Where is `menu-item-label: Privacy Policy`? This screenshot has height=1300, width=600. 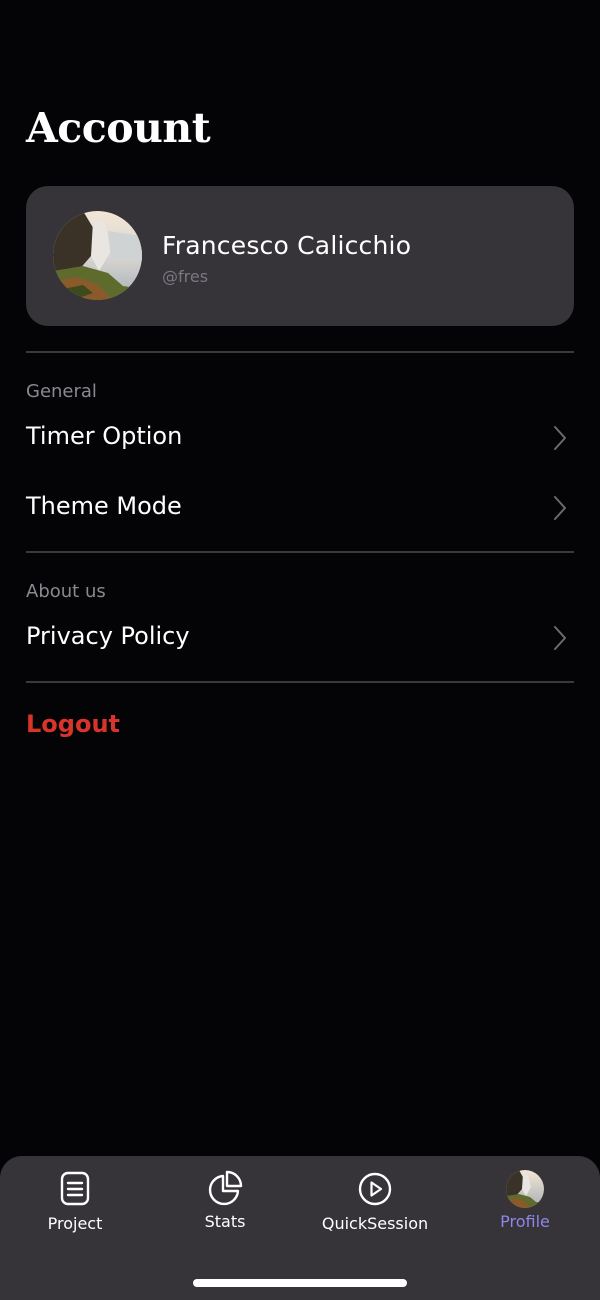 menu-item-label: Privacy Policy is located at coordinates (108, 636).